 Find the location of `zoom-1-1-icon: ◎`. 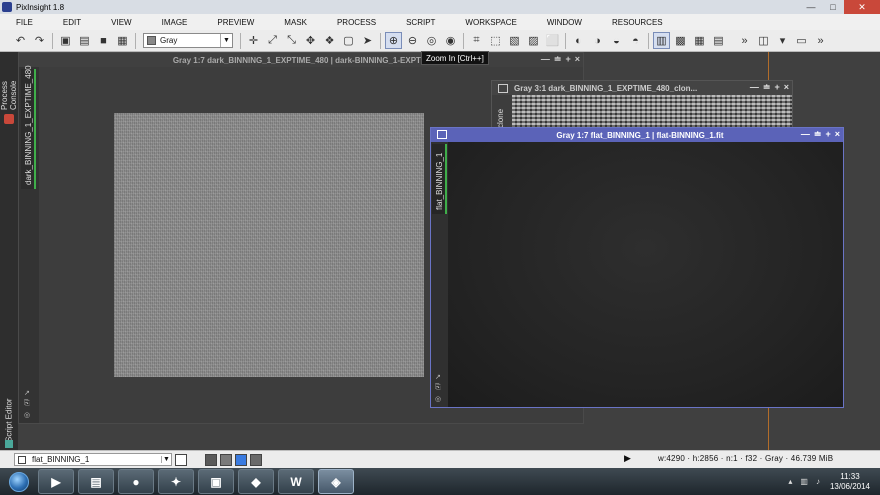

zoom-1-1-icon: ◎ is located at coordinates (431, 40).